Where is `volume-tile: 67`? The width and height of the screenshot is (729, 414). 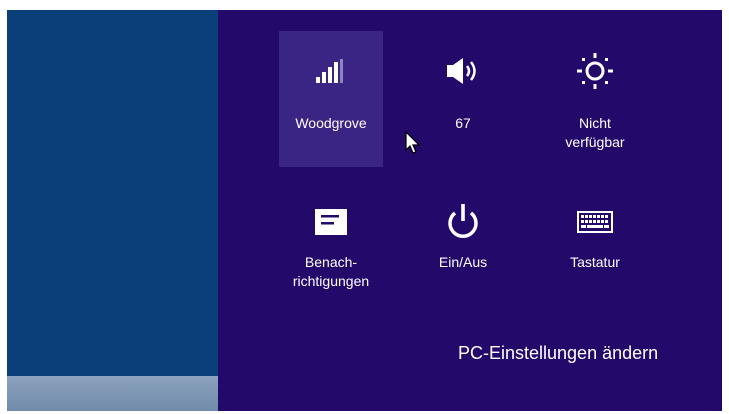
volume-tile: 67 is located at coordinates (463, 99).